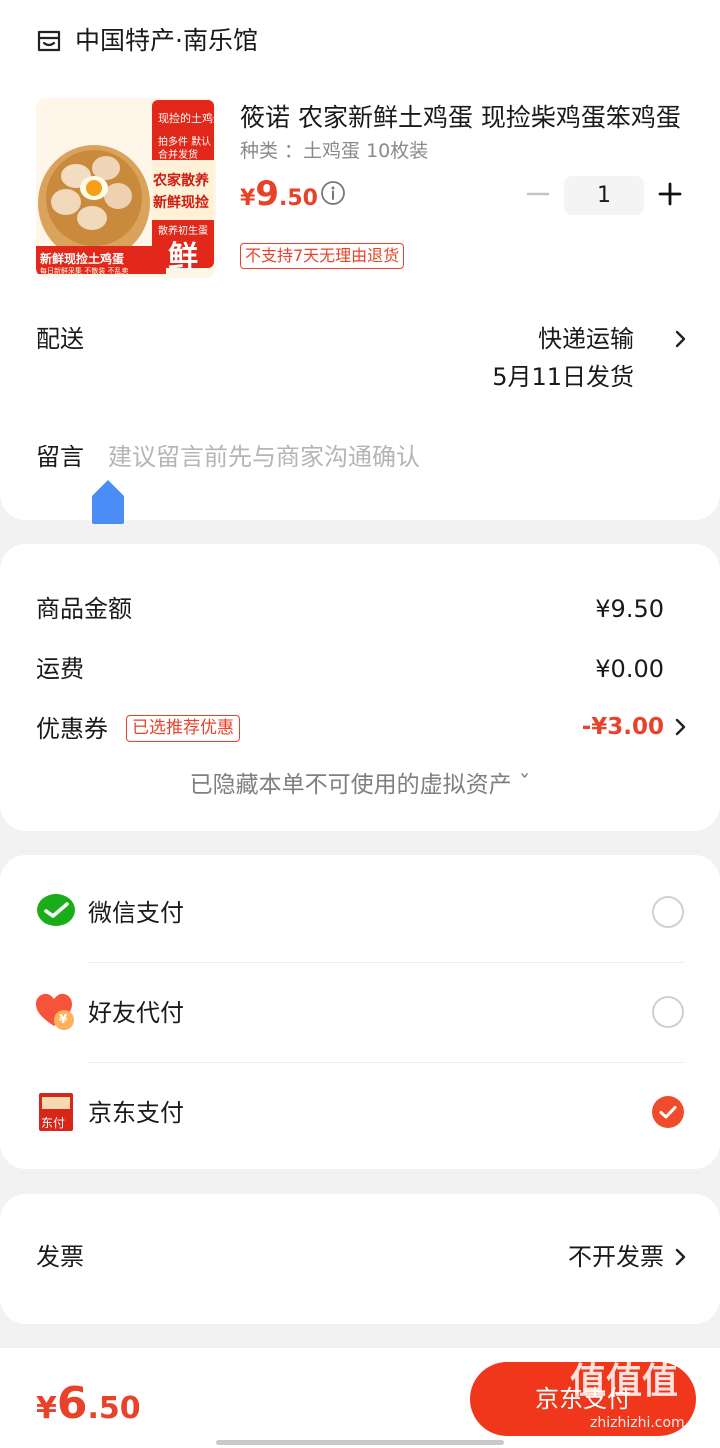  I want to click on checkmark-icon, so click(668, 1112).